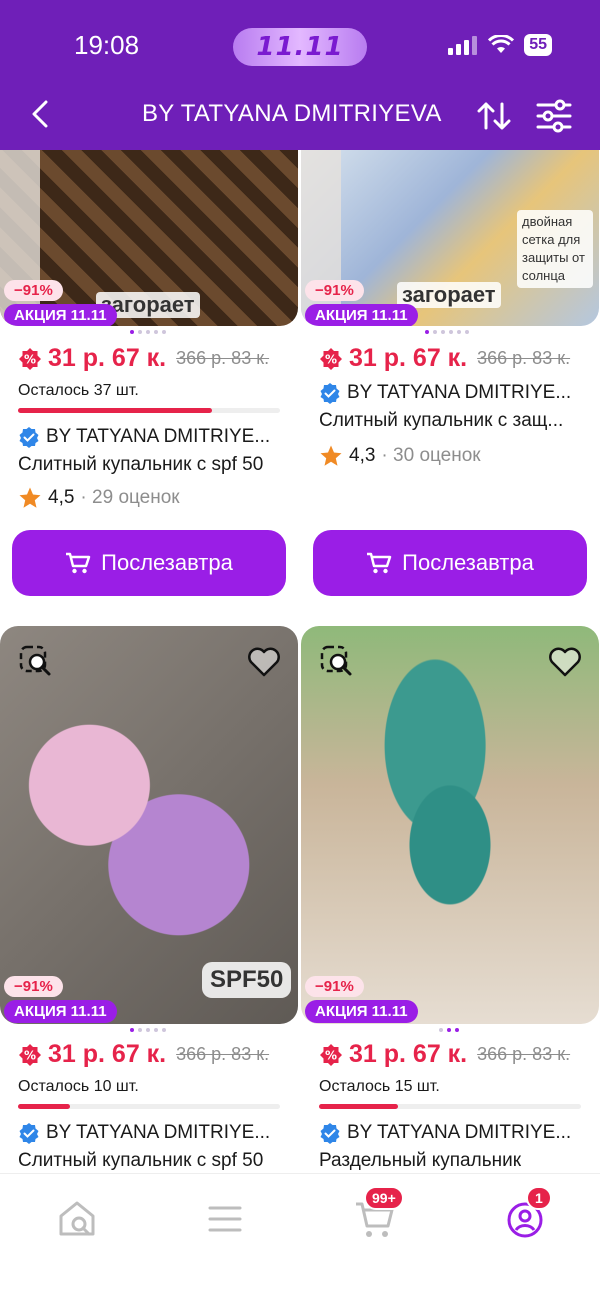  I want to click on page-title: BY TATYANA DMITRIYEVA, so click(292, 113).